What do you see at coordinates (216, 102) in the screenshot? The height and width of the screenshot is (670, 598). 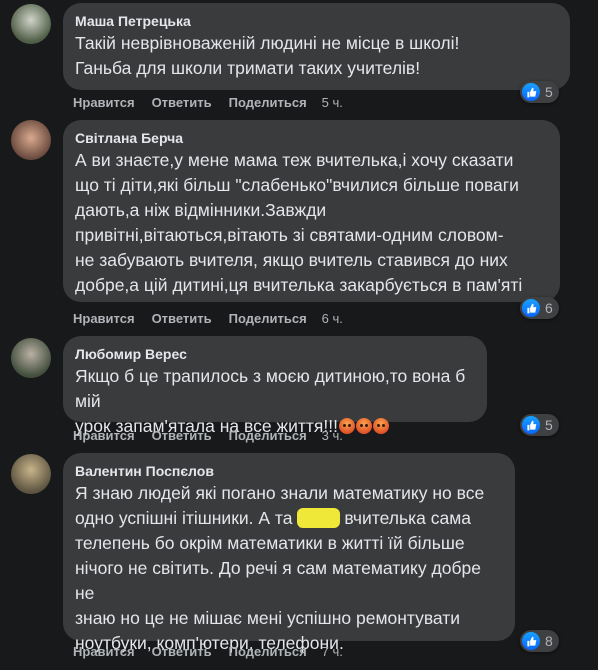 I see `comment-actions: Нравится Ответить Поделиться 5 ч.` at bounding box center [216, 102].